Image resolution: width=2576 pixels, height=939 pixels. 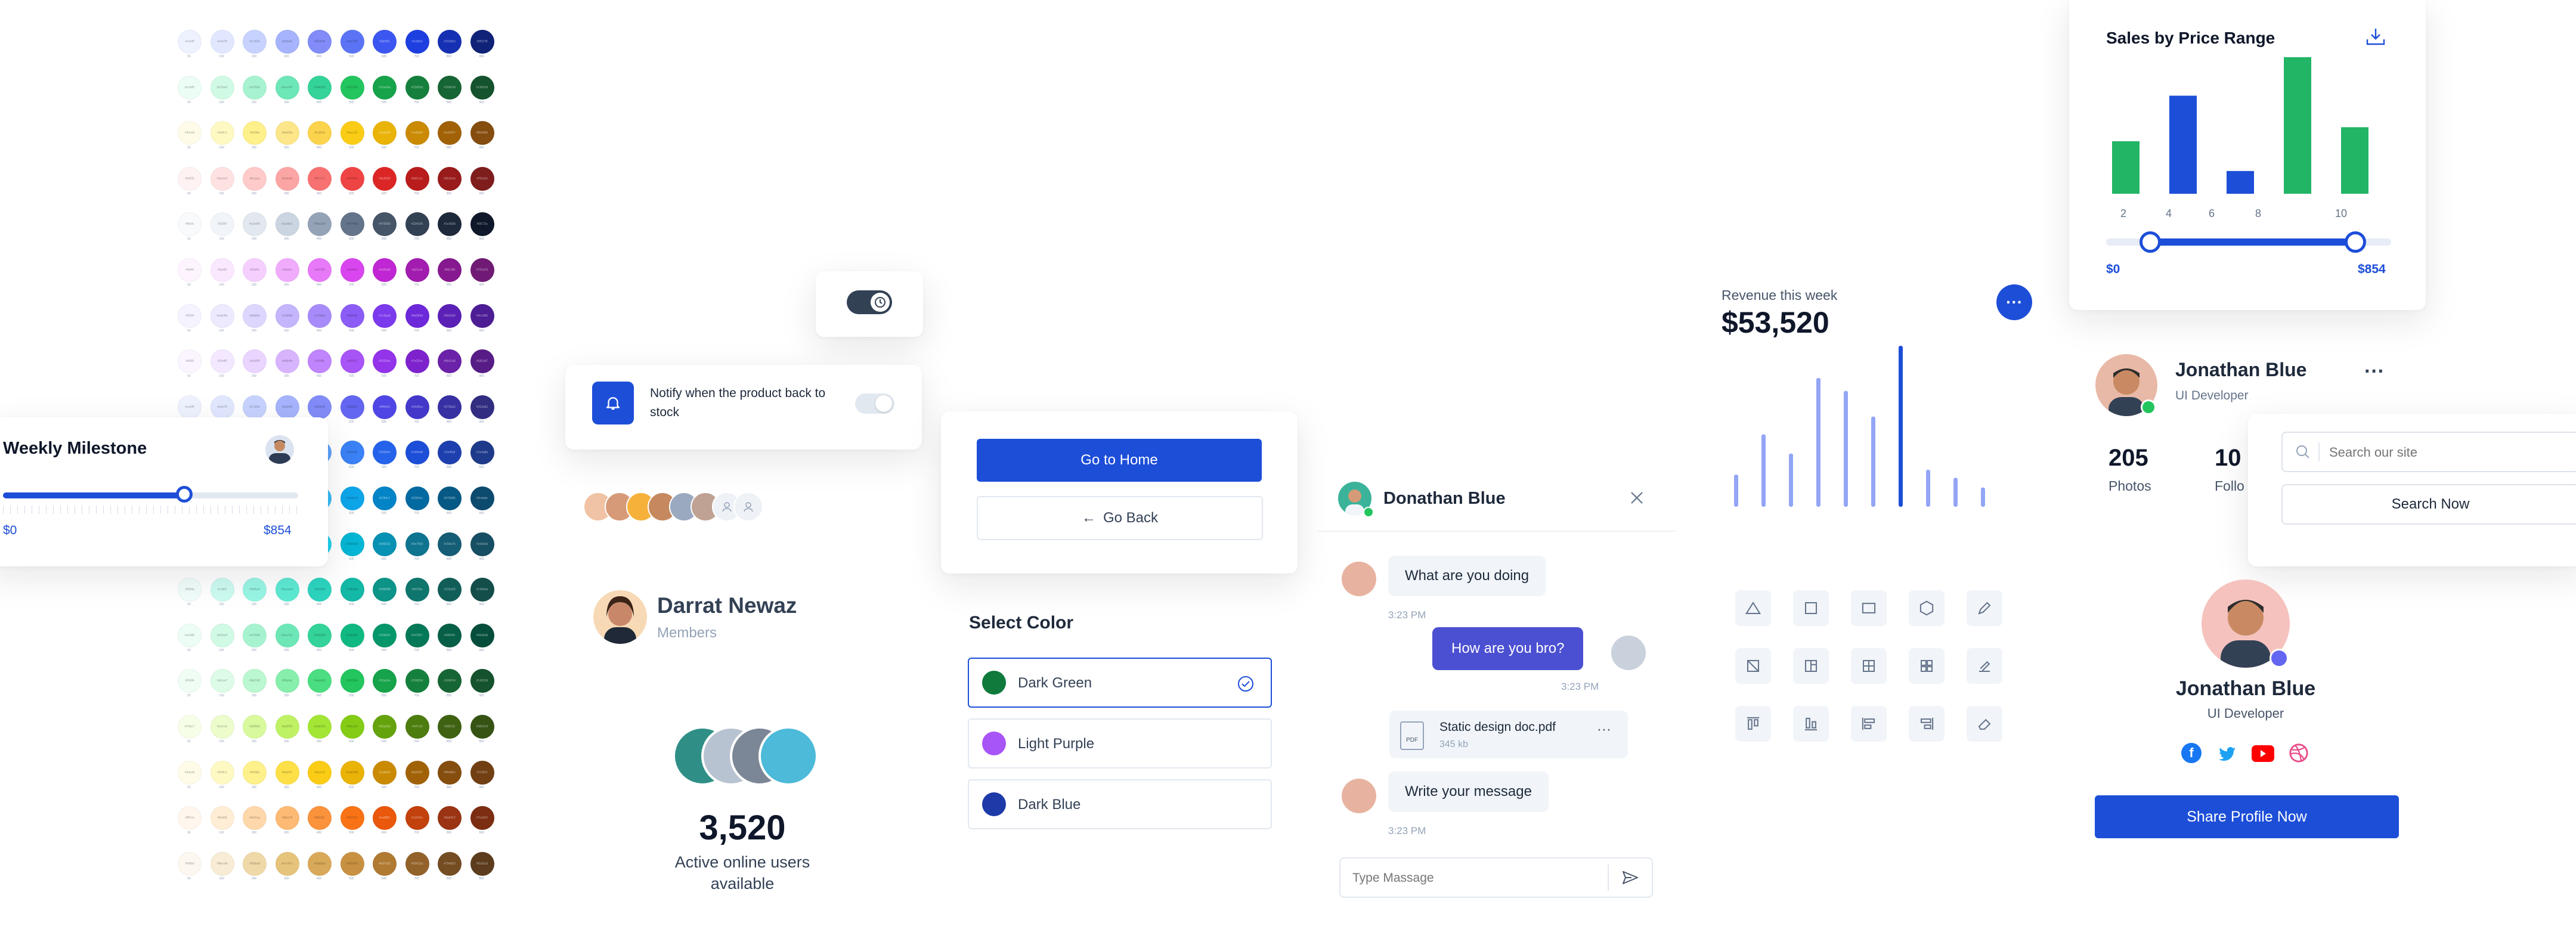 What do you see at coordinates (1472, 878) in the screenshot?
I see `message-input` at bounding box center [1472, 878].